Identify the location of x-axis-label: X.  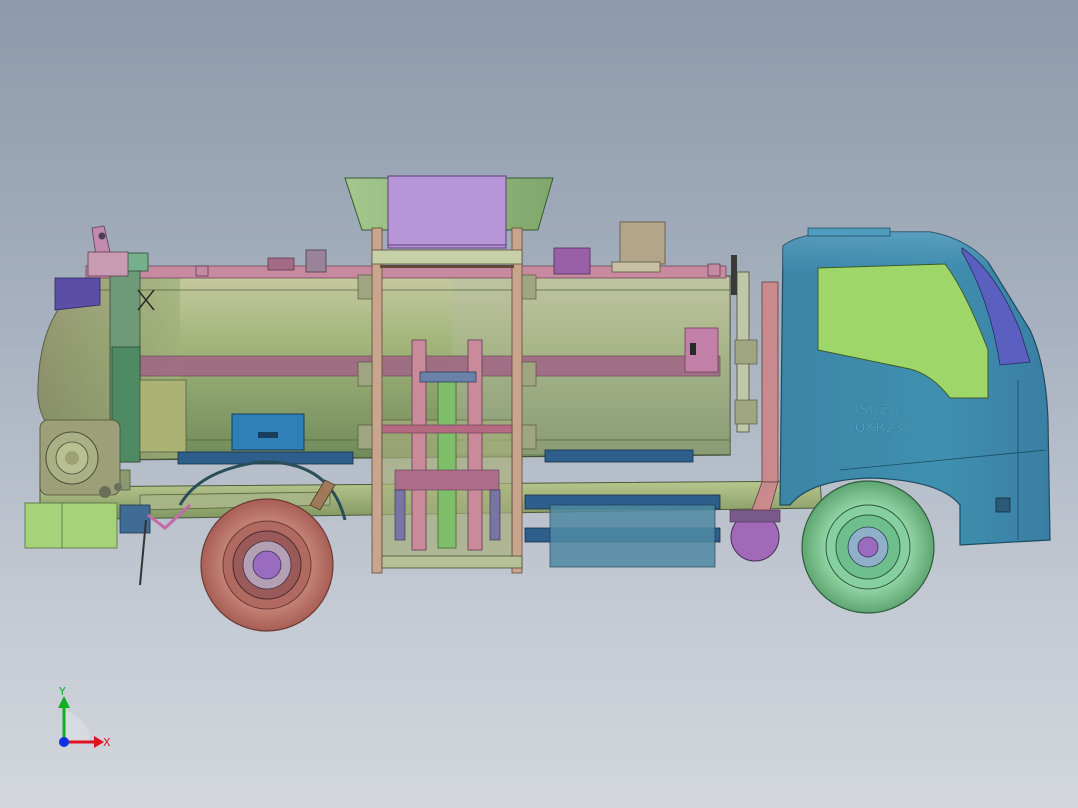
(107, 742).